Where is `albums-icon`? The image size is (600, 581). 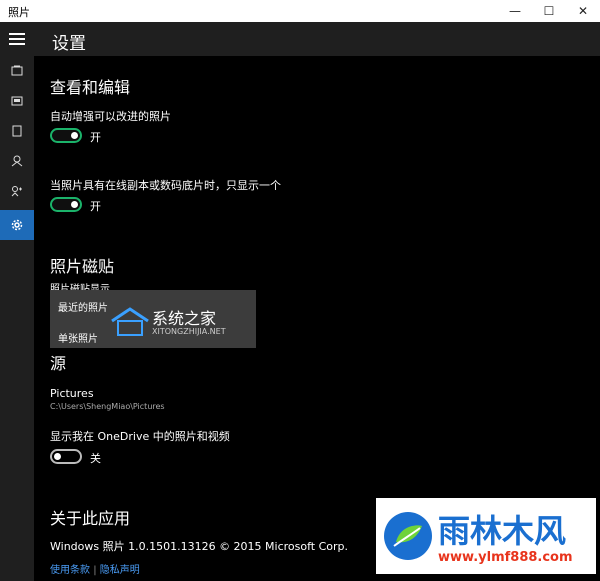 albums-icon is located at coordinates (17, 101).